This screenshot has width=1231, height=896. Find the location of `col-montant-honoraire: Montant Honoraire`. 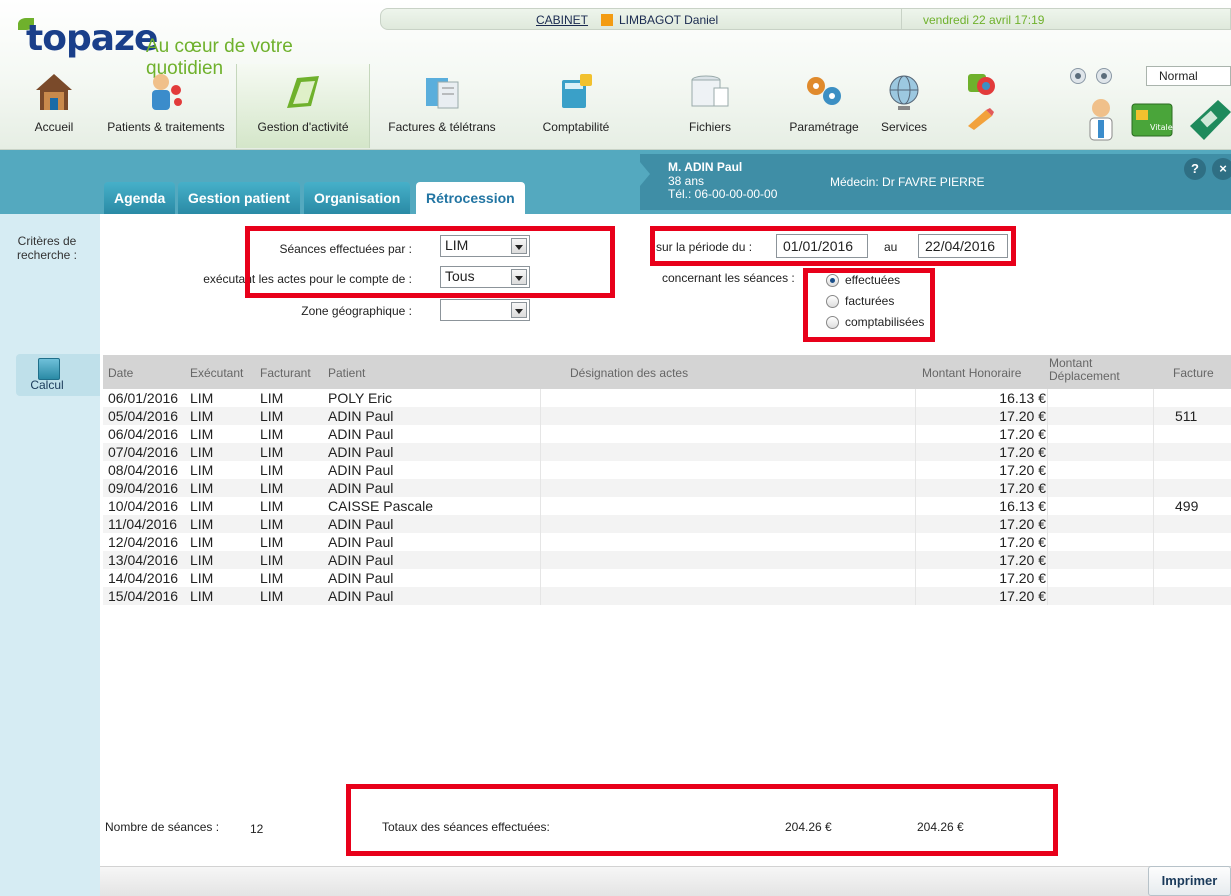

col-montant-honoraire: Montant Honoraire is located at coordinates (971, 373).